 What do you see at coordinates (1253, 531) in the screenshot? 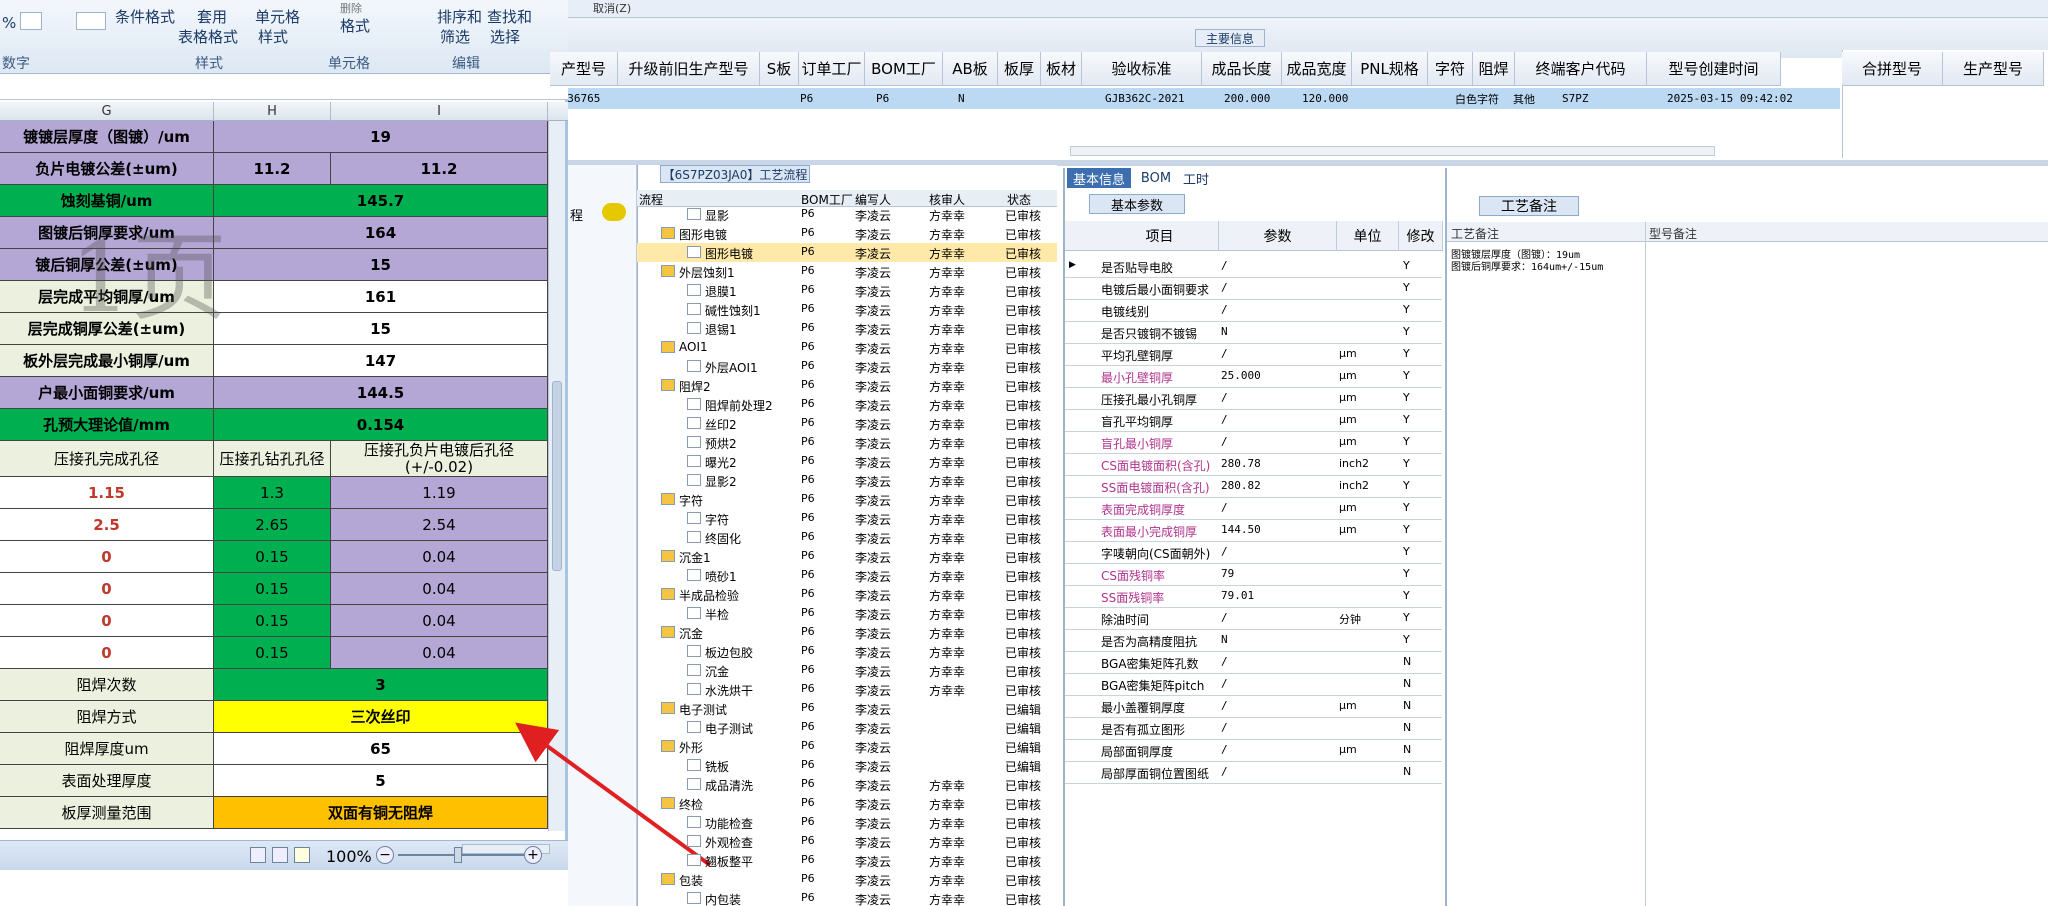
I see `param-row-12: 表面最小完成铜厚 144.50 μm Y` at bounding box center [1253, 531].